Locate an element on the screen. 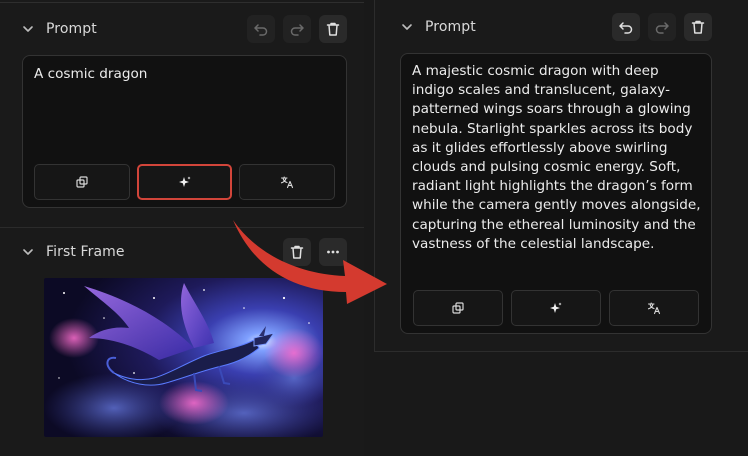 The width and height of the screenshot is (748, 456). first-frame-section-title: First Frame is located at coordinates (85, 252).